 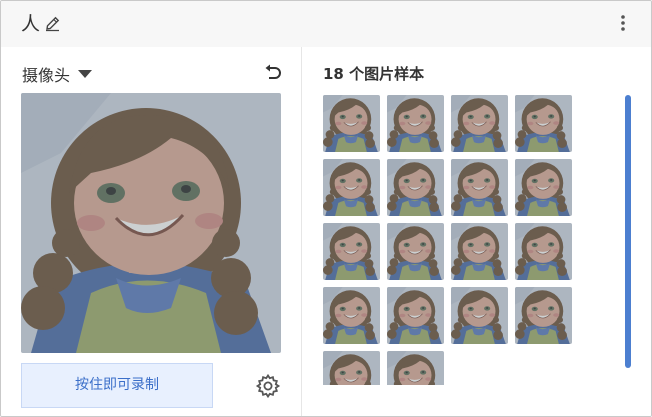 I want to click on scrollbar-thumb, so click(x=628, y=231).